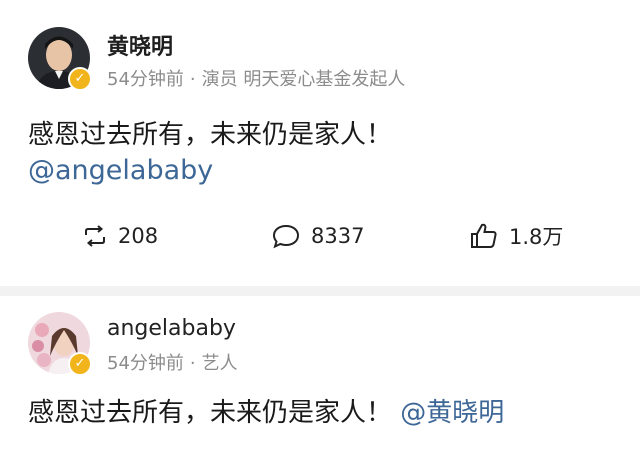  I want to click on post-meta: 54分钟前 · 艺人, so click(172, 362).